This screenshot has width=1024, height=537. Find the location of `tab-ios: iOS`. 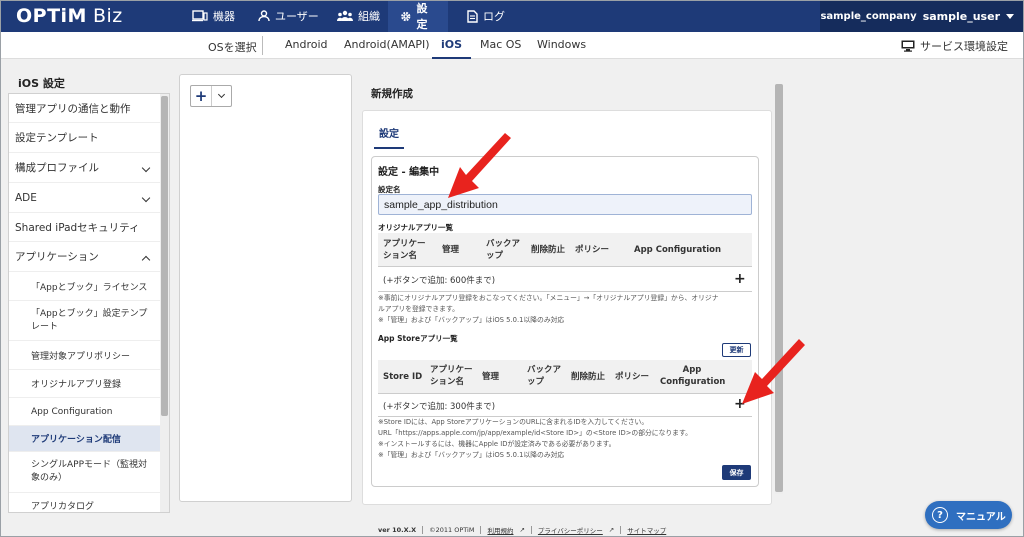

tab-ios: iOS is located at coordinates (452, 45).